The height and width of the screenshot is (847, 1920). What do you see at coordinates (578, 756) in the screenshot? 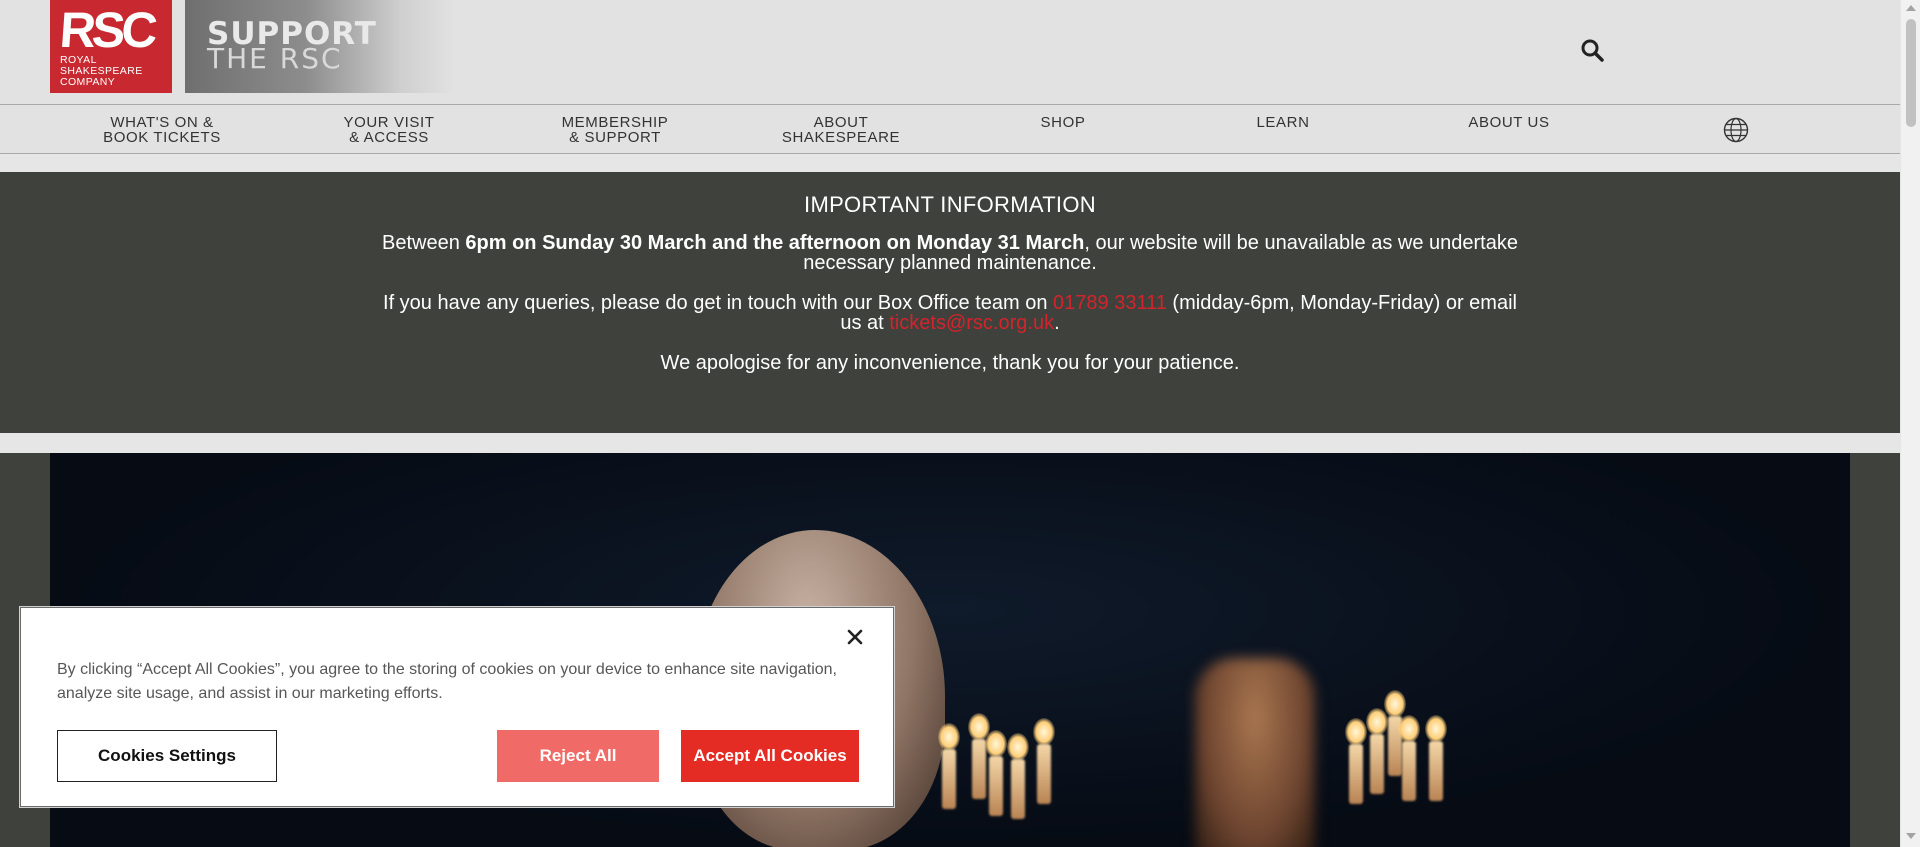
I see `reject-all-button: Reject All` at bounding box center [578, 756].